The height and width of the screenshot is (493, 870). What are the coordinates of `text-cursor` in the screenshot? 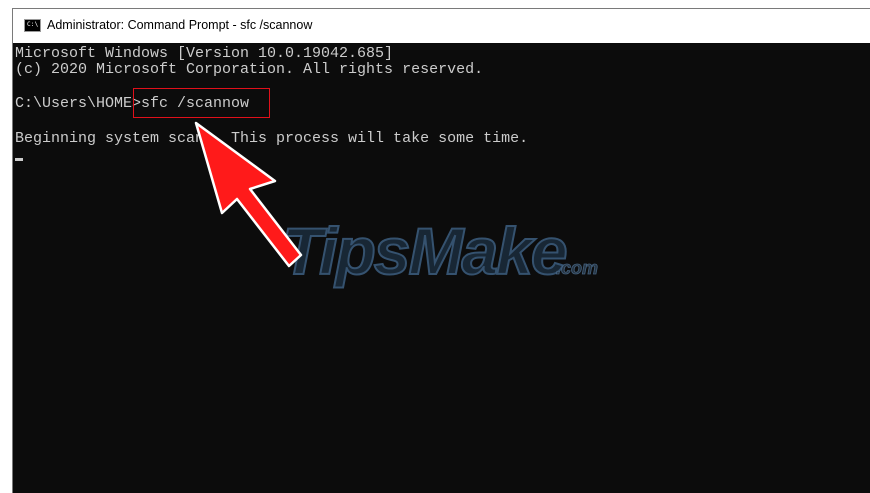 It's located at (19, 159).